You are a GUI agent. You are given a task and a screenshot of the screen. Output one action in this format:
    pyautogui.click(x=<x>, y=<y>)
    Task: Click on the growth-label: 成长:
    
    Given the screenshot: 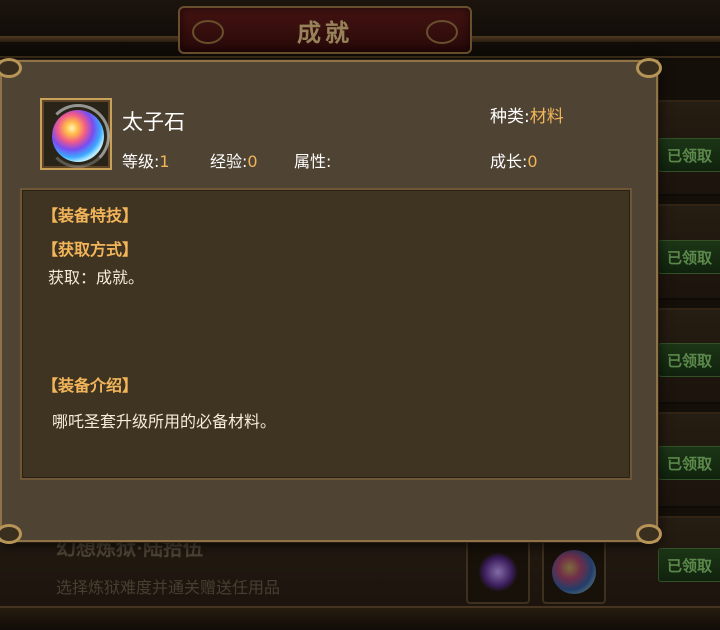 What is the action you would take?
    pyautogui.click(x=509, y=161)
    